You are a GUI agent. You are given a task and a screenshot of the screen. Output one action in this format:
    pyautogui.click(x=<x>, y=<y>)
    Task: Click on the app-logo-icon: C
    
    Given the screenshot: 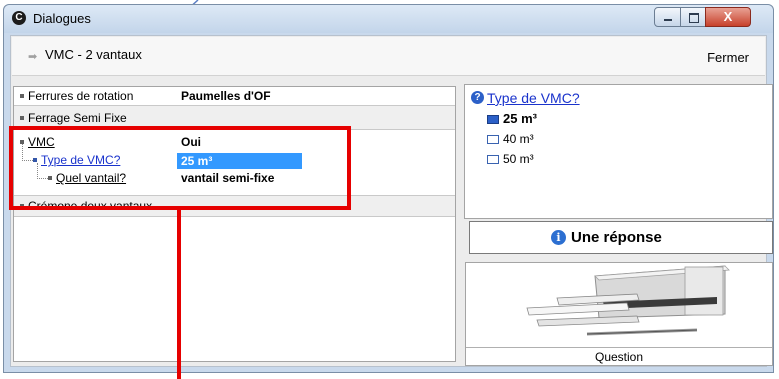 What is the action you would take?
    pyautogui.click(x=19, y=18)
    